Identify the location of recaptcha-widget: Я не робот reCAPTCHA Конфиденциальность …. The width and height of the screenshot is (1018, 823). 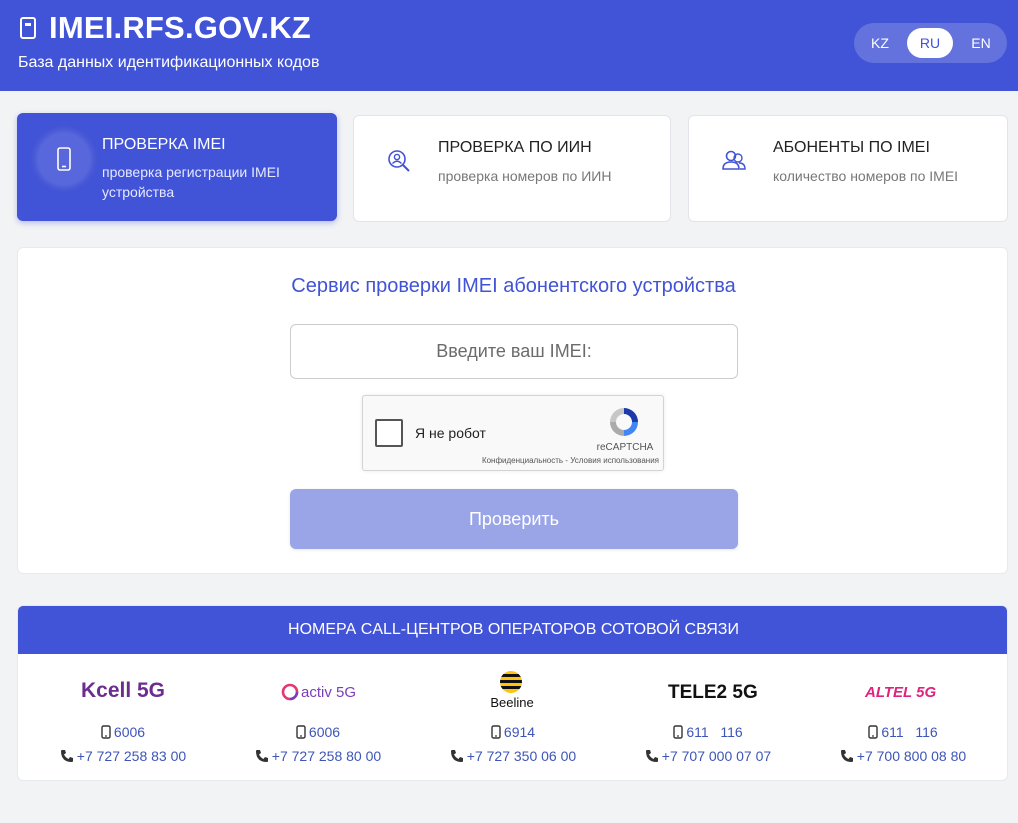
(513, 433).